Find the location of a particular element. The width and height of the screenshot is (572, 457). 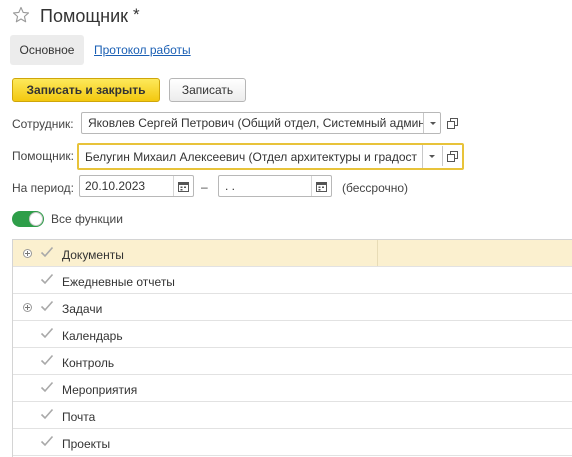

period-to-calendar-button is located at coordinates (321, 186).